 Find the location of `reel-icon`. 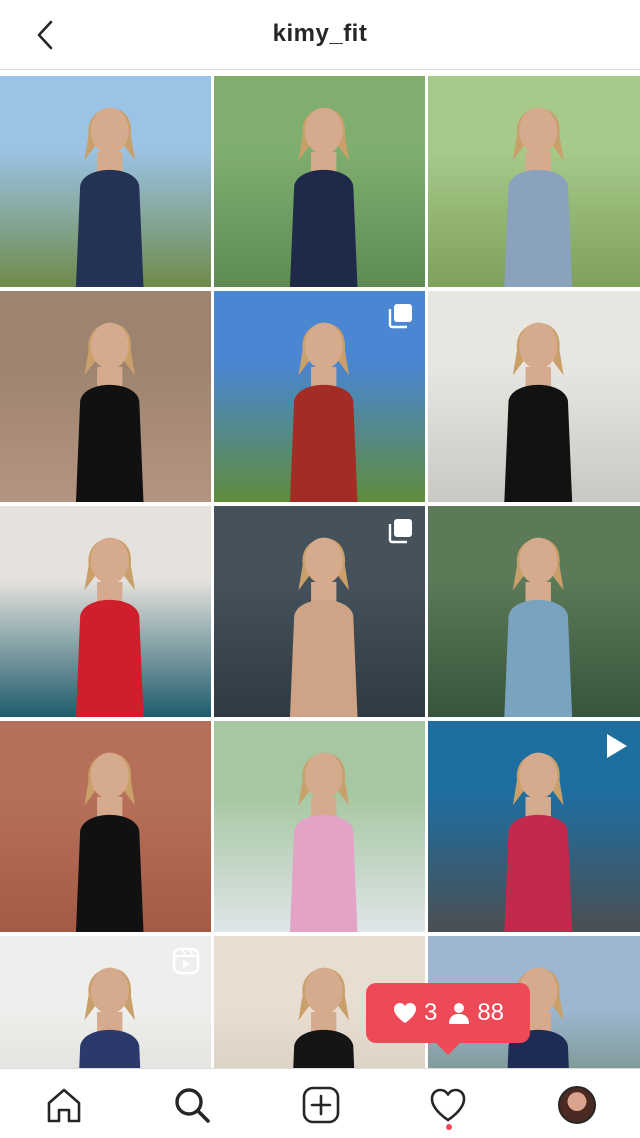

reel-icon is located at coordinates (186, 961).